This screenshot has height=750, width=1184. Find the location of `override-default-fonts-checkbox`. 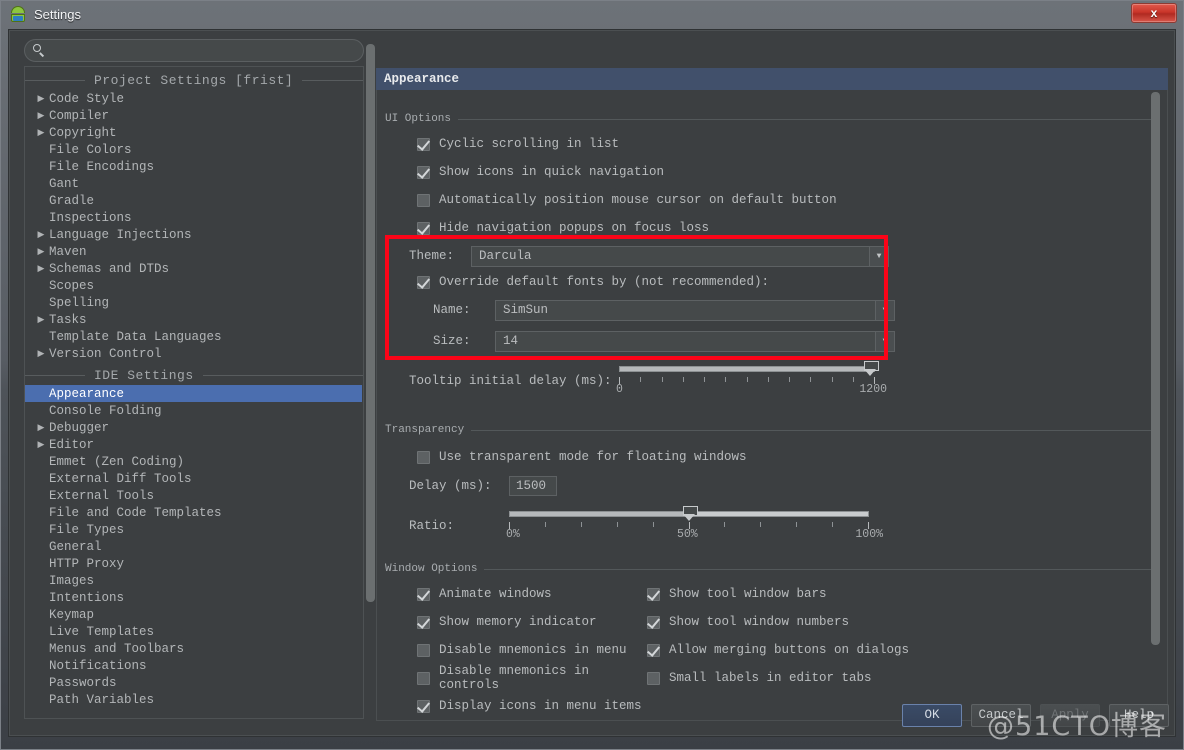

override-default-fonts-checkbox is located at coordinates (423, 282).